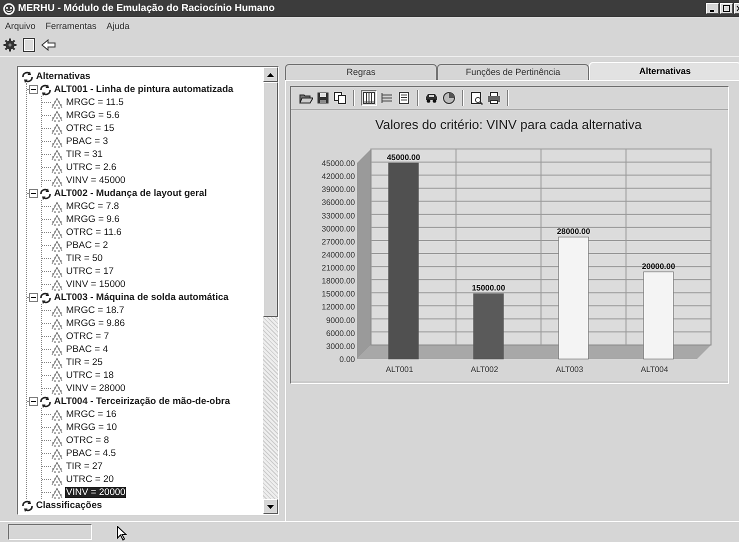 The height and width of the screenshot is (542, 739). Describe the element at coordinates (477, 98) in the screenshot. I see `print-preview-icon` at that location.